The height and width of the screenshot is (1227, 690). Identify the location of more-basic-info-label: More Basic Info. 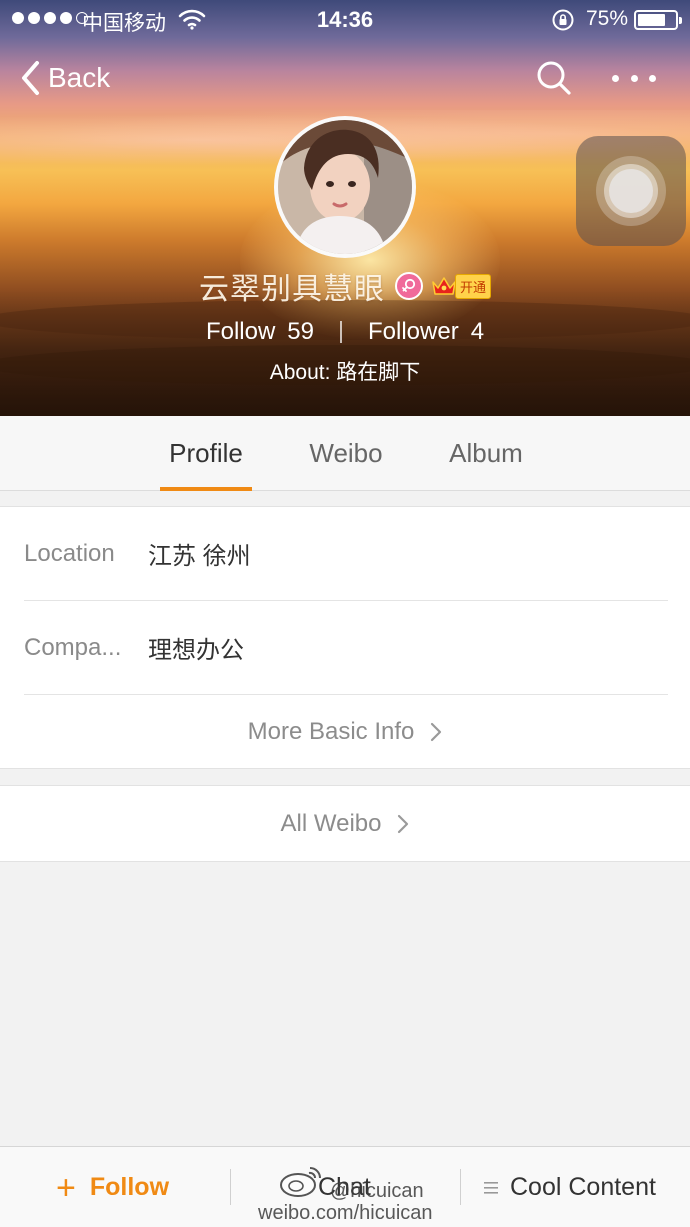
(331, 731).